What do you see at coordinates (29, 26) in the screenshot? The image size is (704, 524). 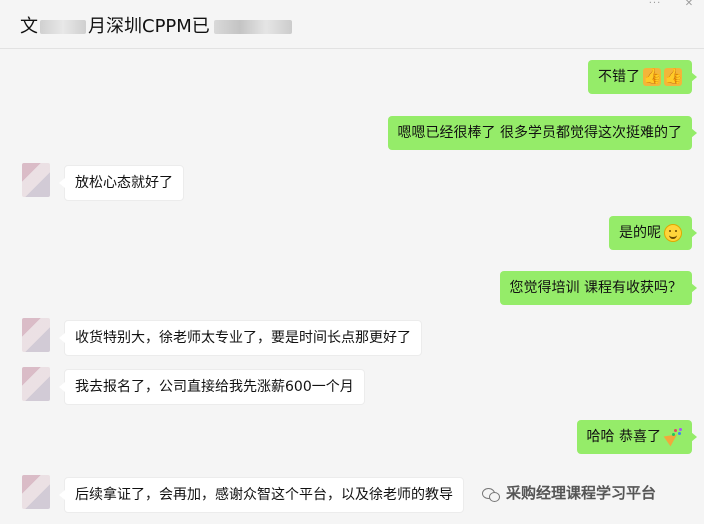 I see `chat-title-prefix: 文` at bounding box center [29, 26].